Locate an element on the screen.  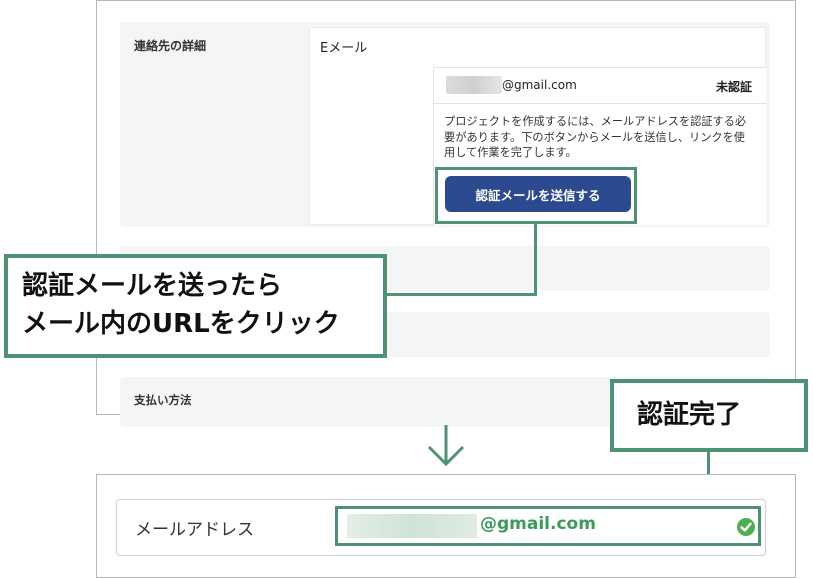
send-button-highlight is located at coordinates (536, 195).